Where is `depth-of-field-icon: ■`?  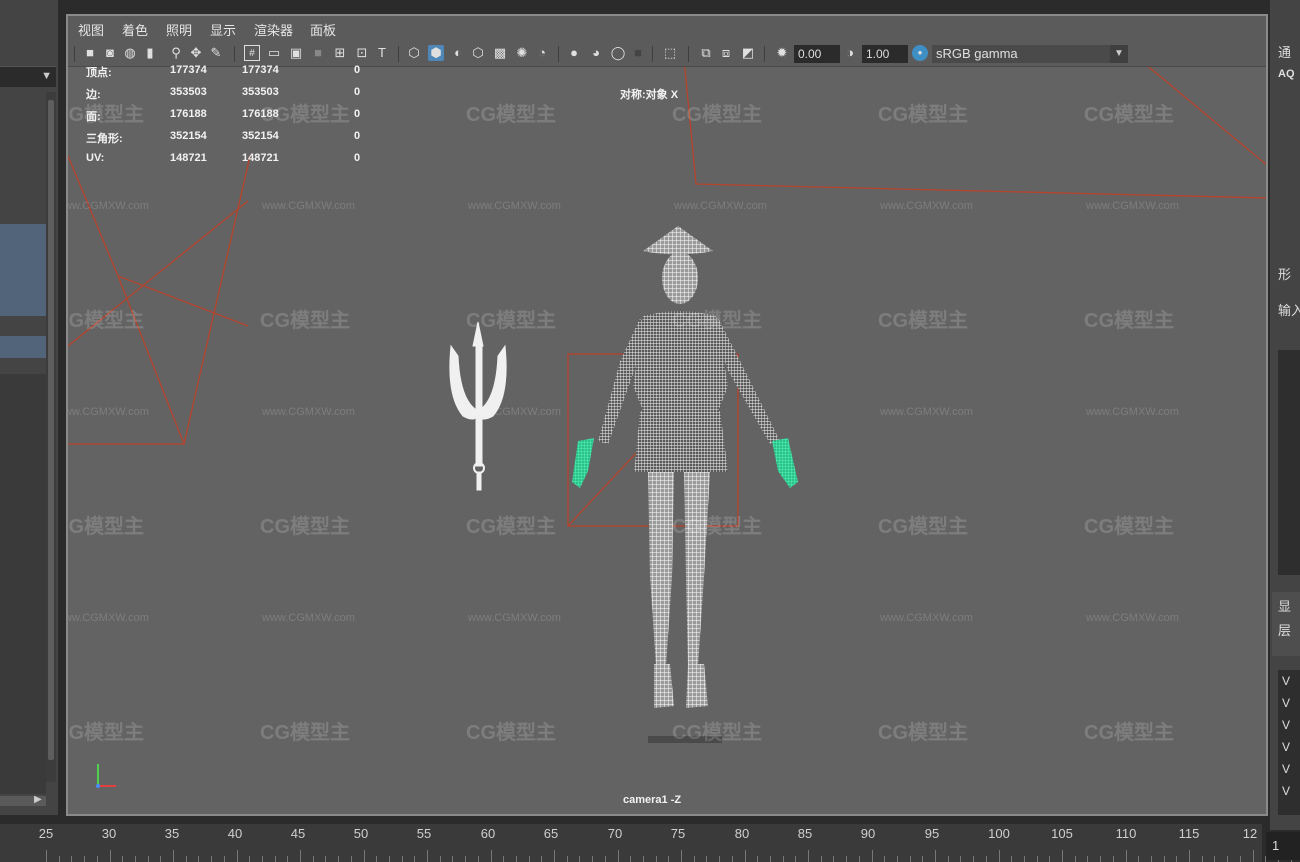 depth-of-field-icon: ■ is located at coordinates (638, 53).